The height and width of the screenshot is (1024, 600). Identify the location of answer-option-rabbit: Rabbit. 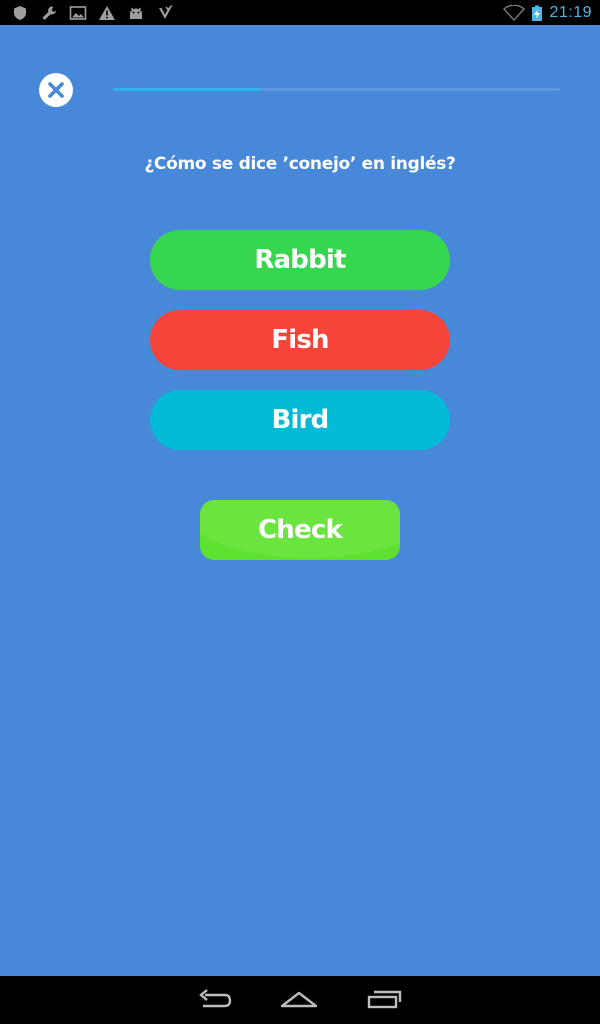
(300, 260).